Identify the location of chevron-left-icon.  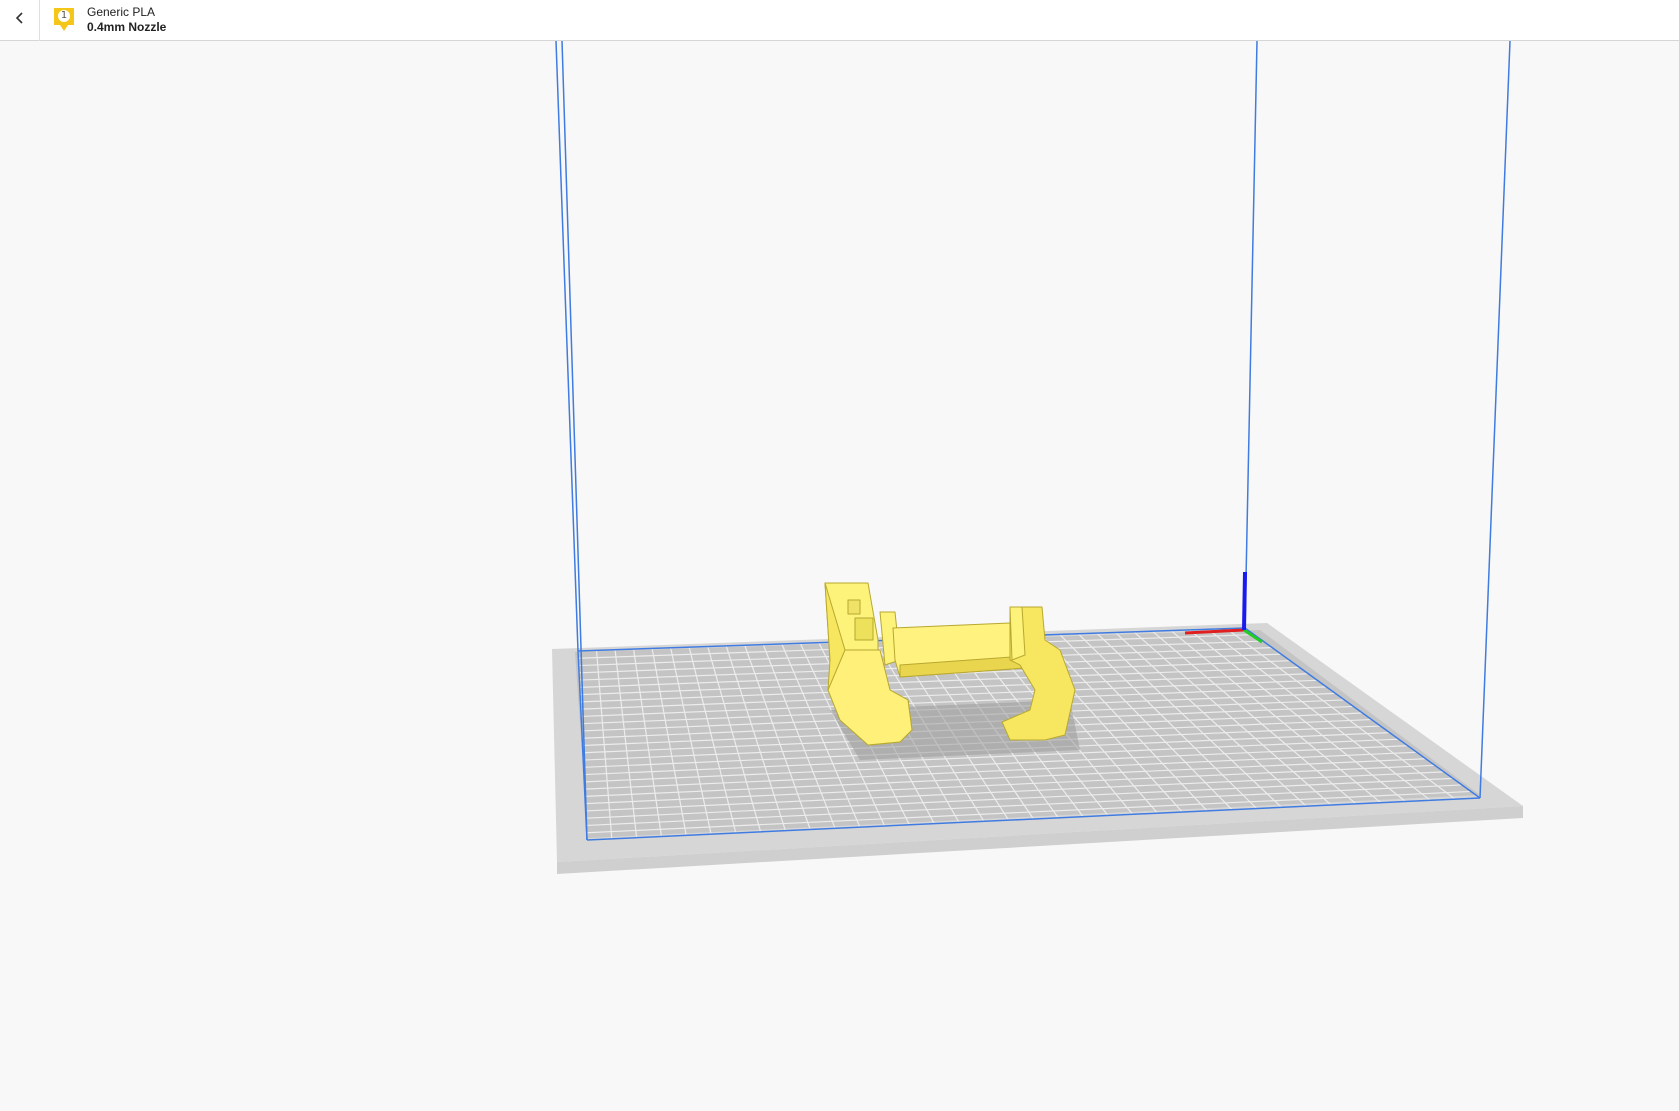
(20, 20).